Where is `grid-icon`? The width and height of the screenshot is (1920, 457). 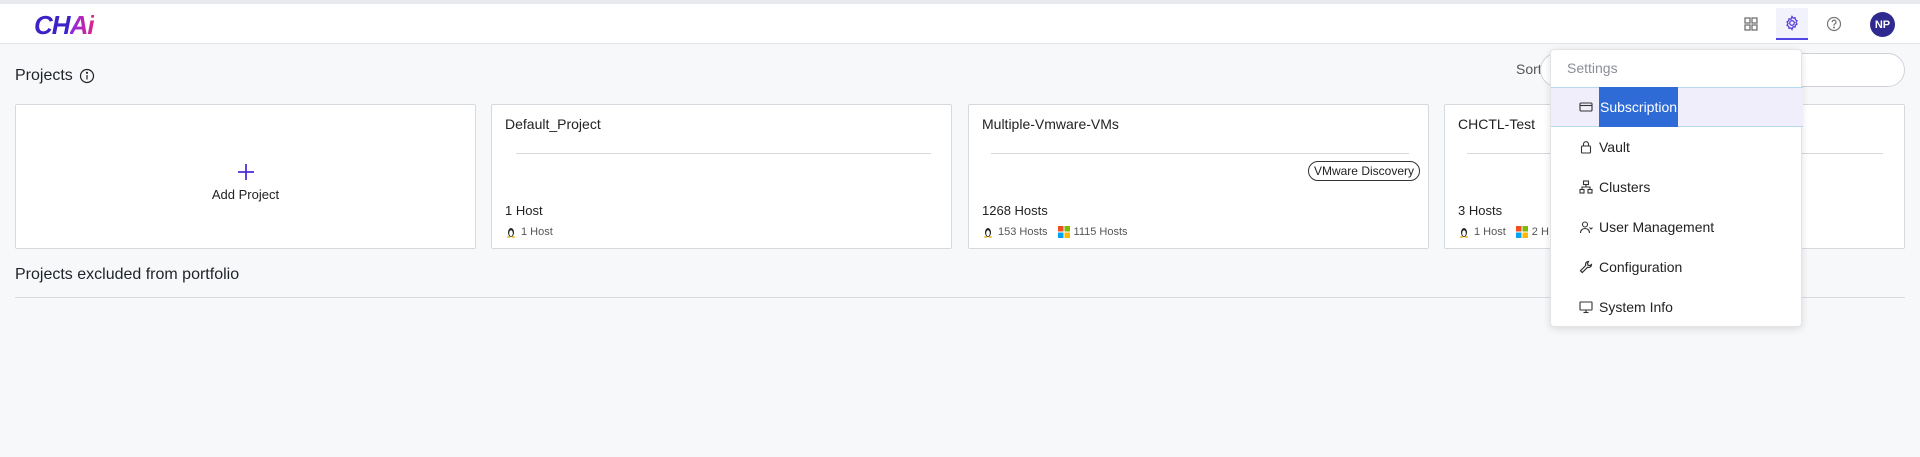 grid-icon is located at coordinates (1751, 24).